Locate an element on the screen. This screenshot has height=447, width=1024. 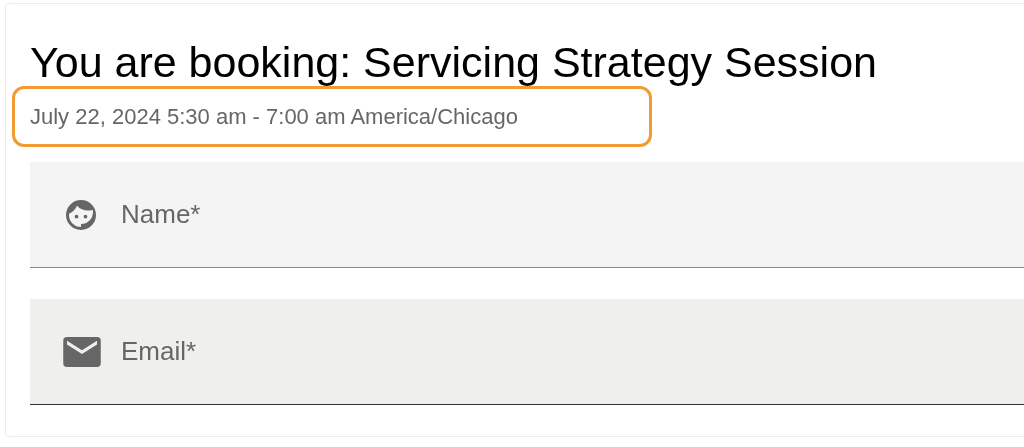
schedule-text: July 22, 2024 5:30 am - 7:00 am America/Chicago is located at coordinates (274, 117).